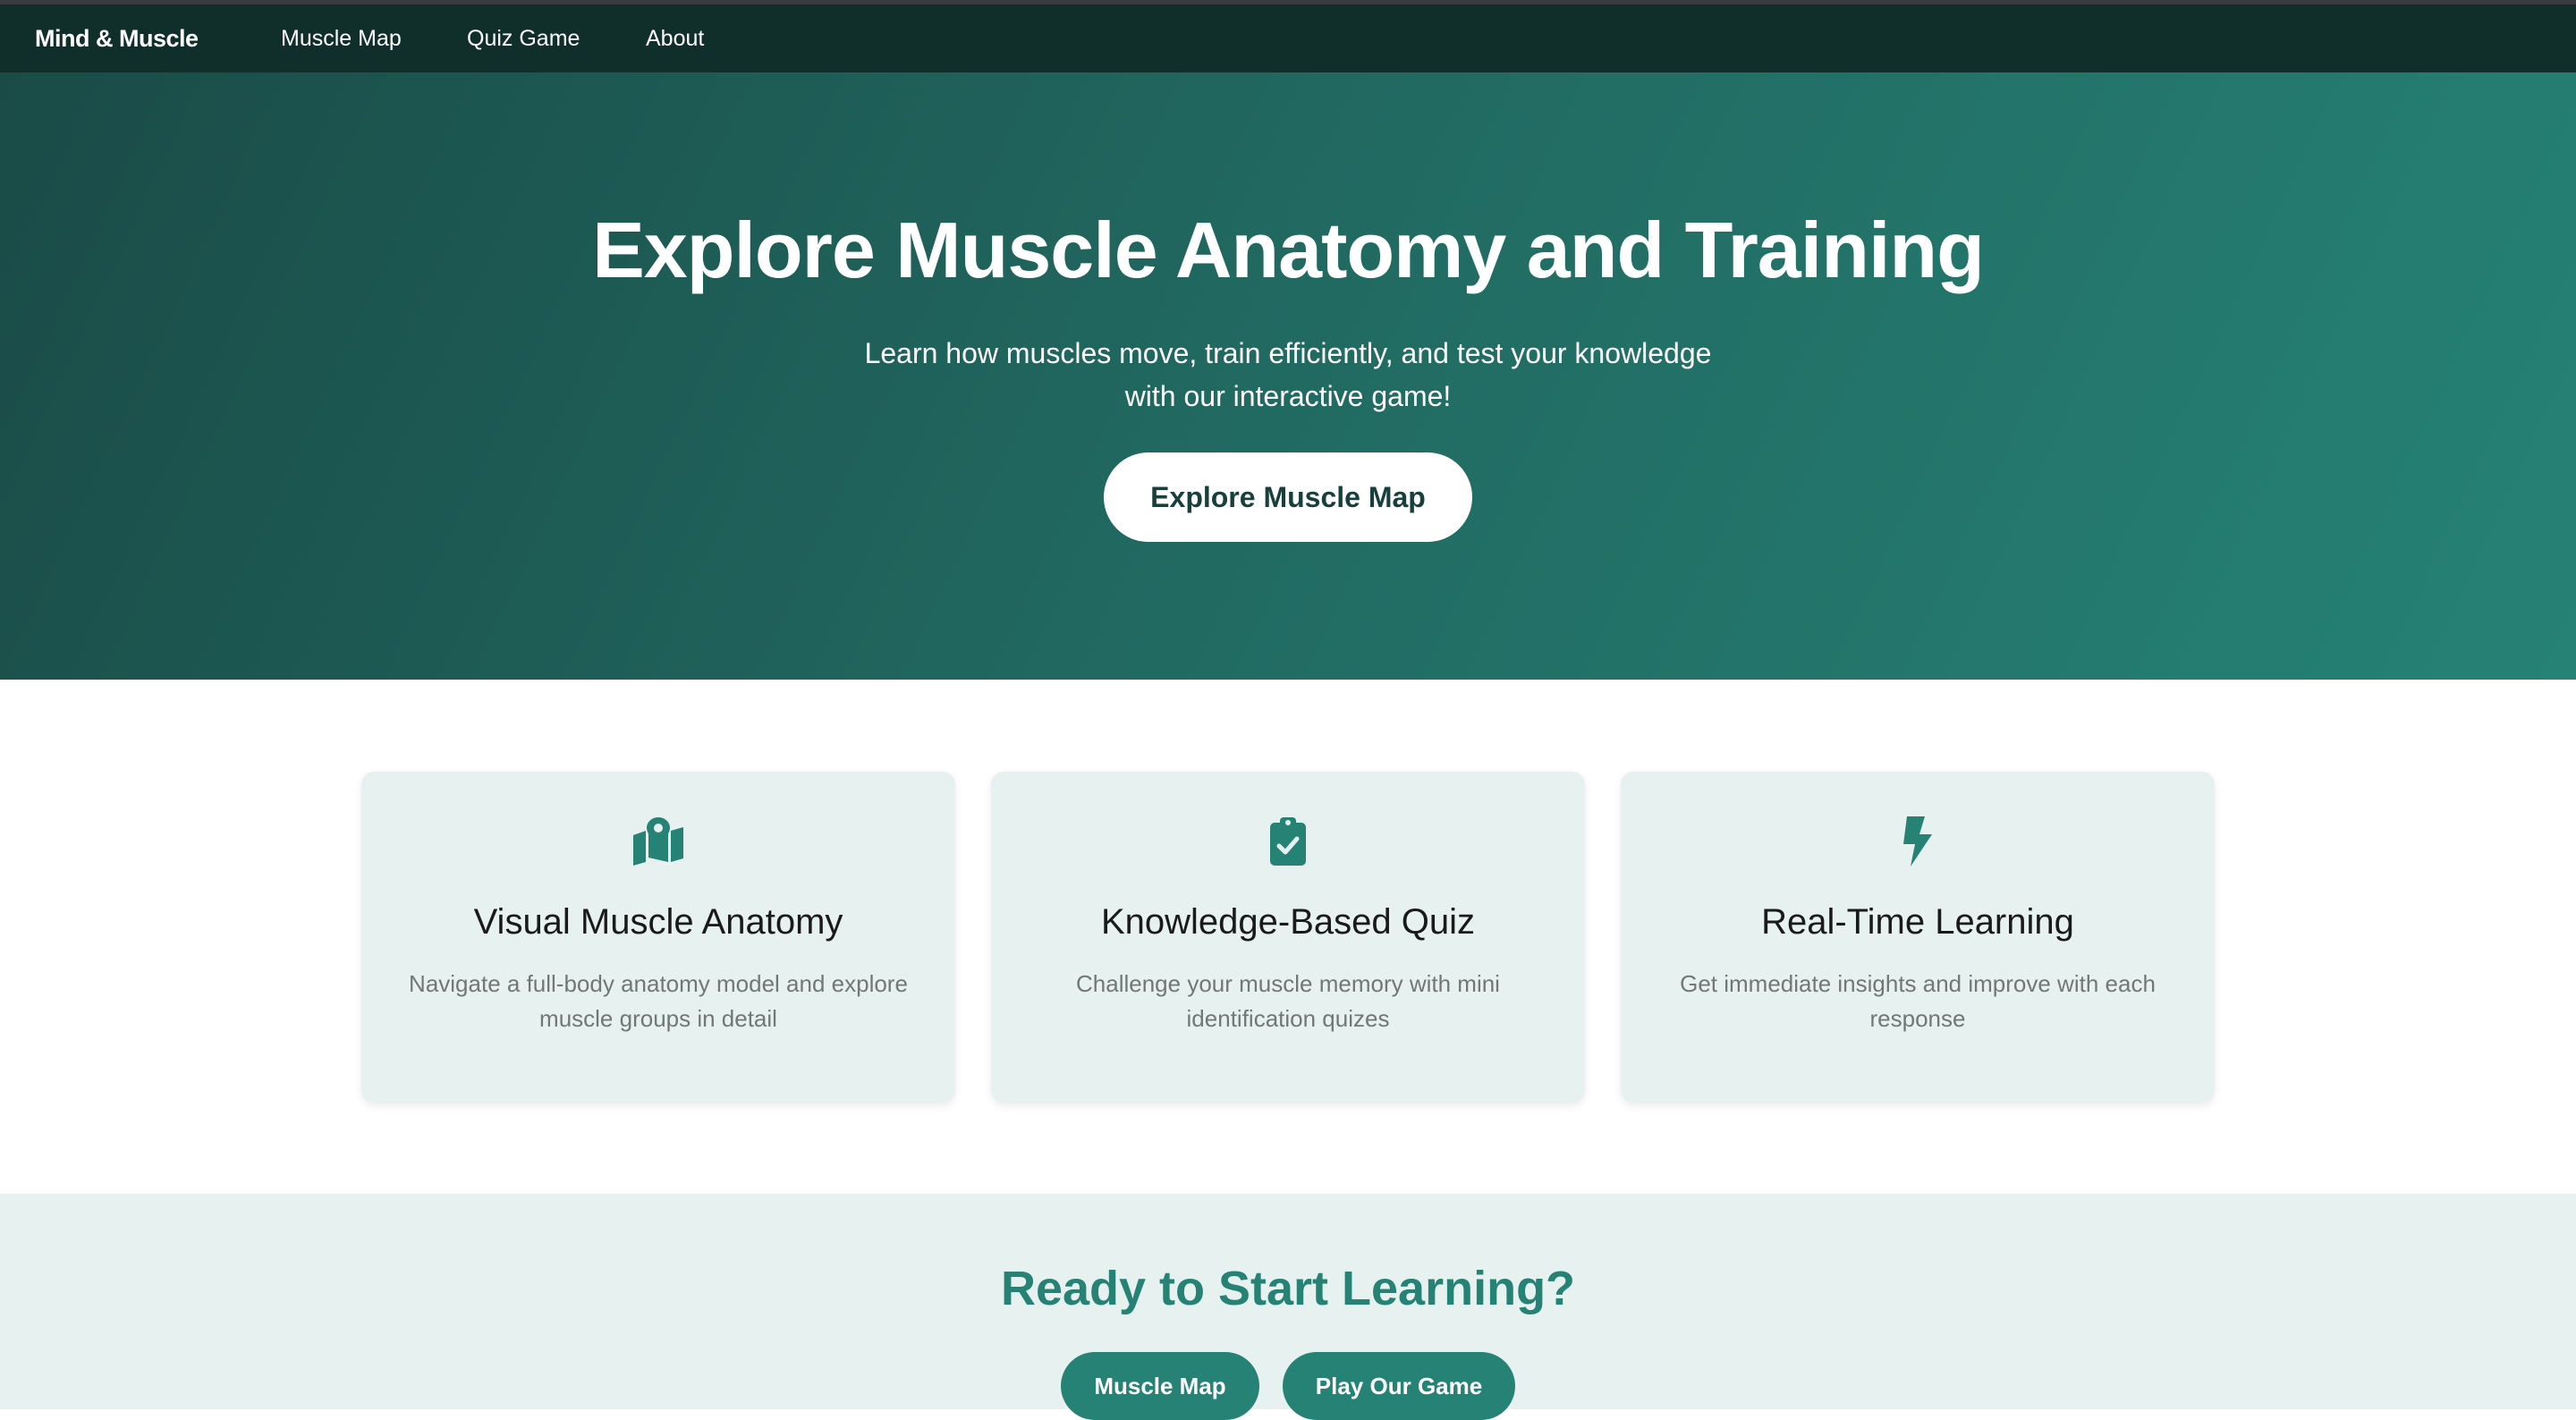 The image size is (2576, 1420). What do you see at coordinates (523, 38) in the screenshot?
I see `nav-link-quiz-game: Quiz Game` at bounding box center [523, 38].